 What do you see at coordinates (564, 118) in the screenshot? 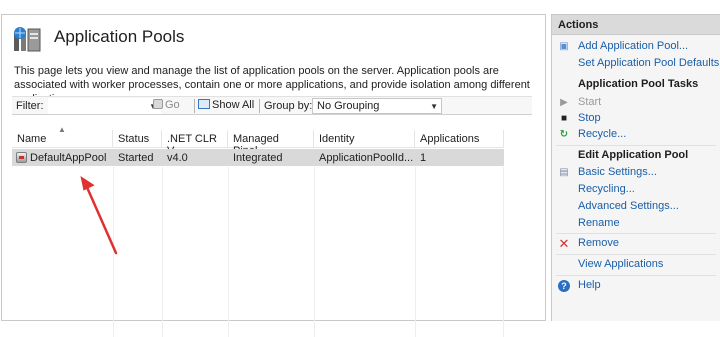
I see `stop-icon: ■` at bounding box center [564, 118].